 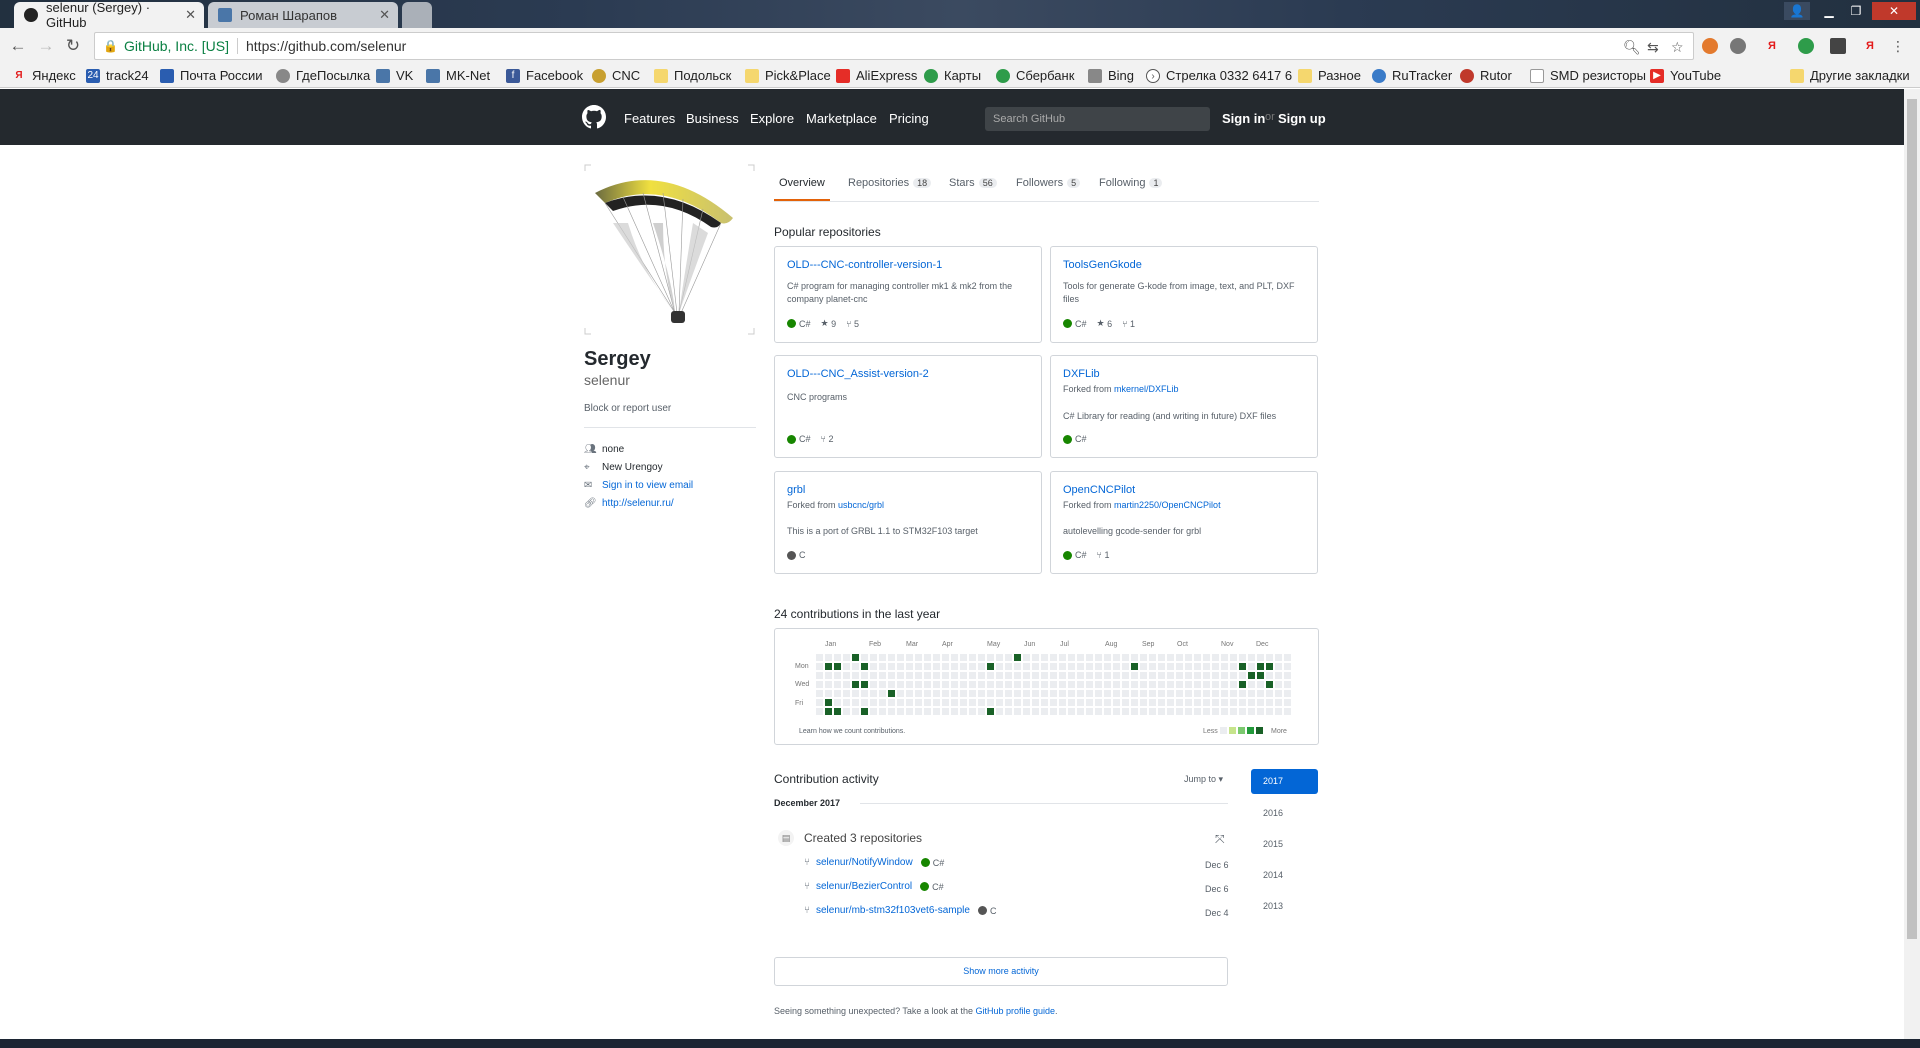 What do you see at coordinates (1894, 11) in the screenshot?
I see `close-window-icon: ✕` at bounding box center [1894, 11].